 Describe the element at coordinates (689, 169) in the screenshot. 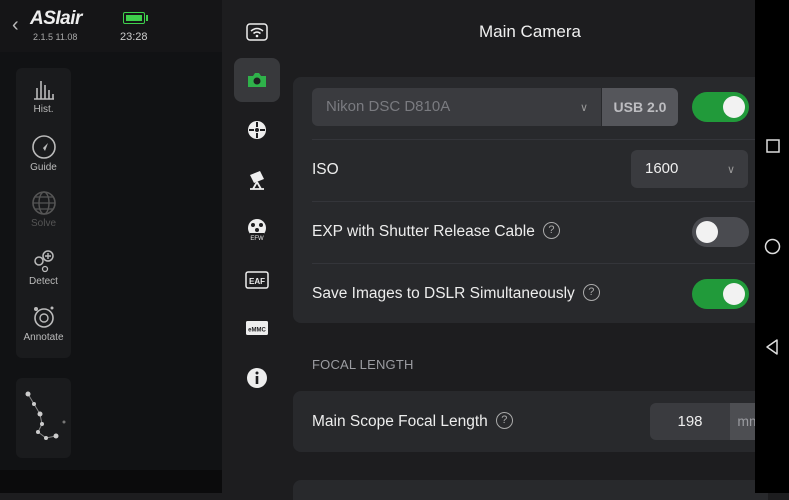

I see `iso-select: 1600 ∨` at that location.